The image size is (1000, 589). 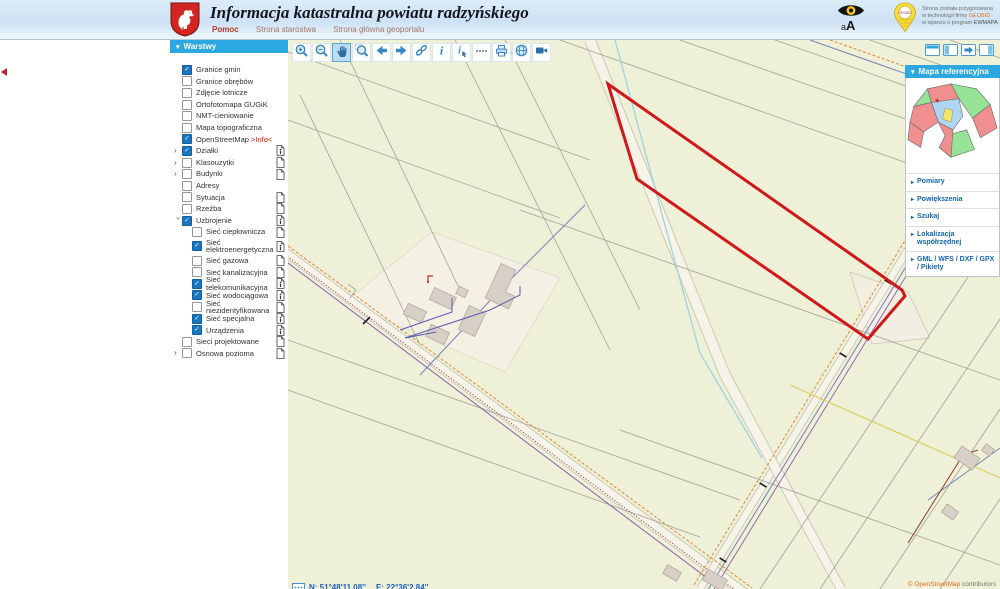 What do you see at coordinates (952, 125) in the screenshot?
I see `reference-map` at bounding box center [952, 125].